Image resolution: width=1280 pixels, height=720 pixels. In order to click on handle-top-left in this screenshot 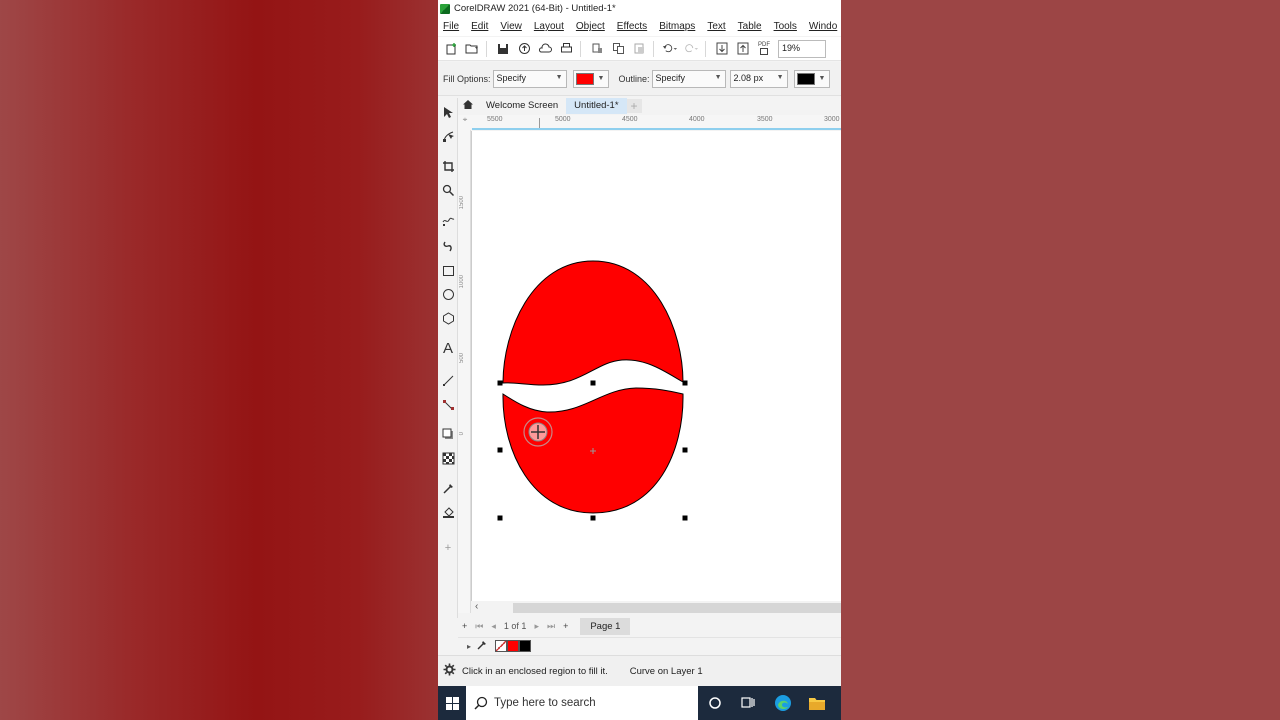, I will do `click(500, 383)`.